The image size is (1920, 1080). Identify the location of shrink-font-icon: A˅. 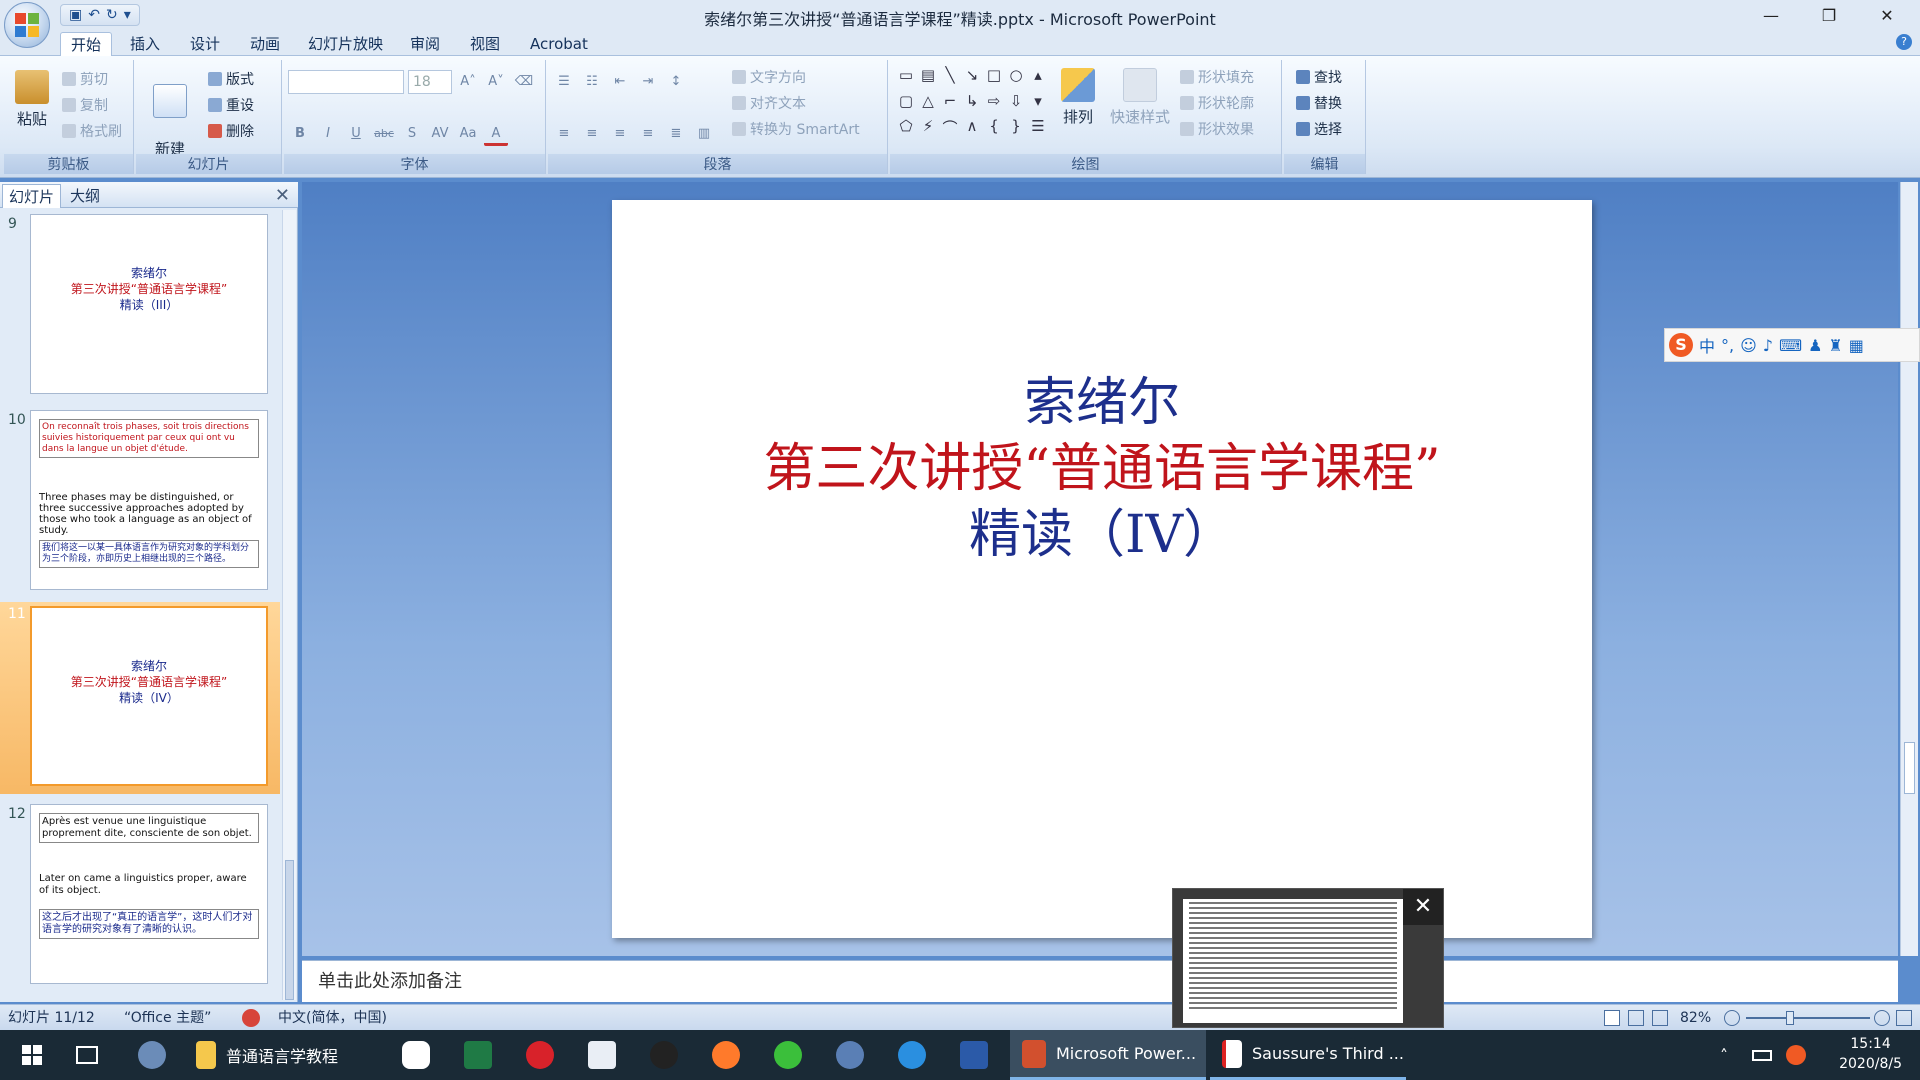
(496, 82).